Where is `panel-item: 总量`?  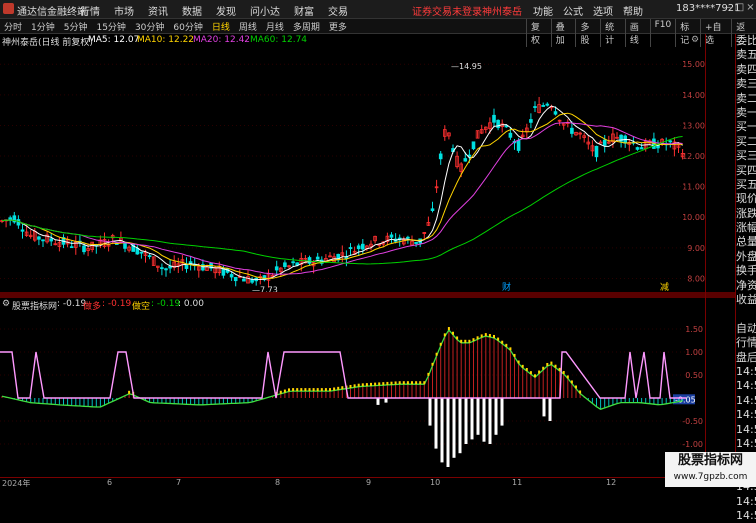
panel-item: 总量 is located at coordinates (746, 242).